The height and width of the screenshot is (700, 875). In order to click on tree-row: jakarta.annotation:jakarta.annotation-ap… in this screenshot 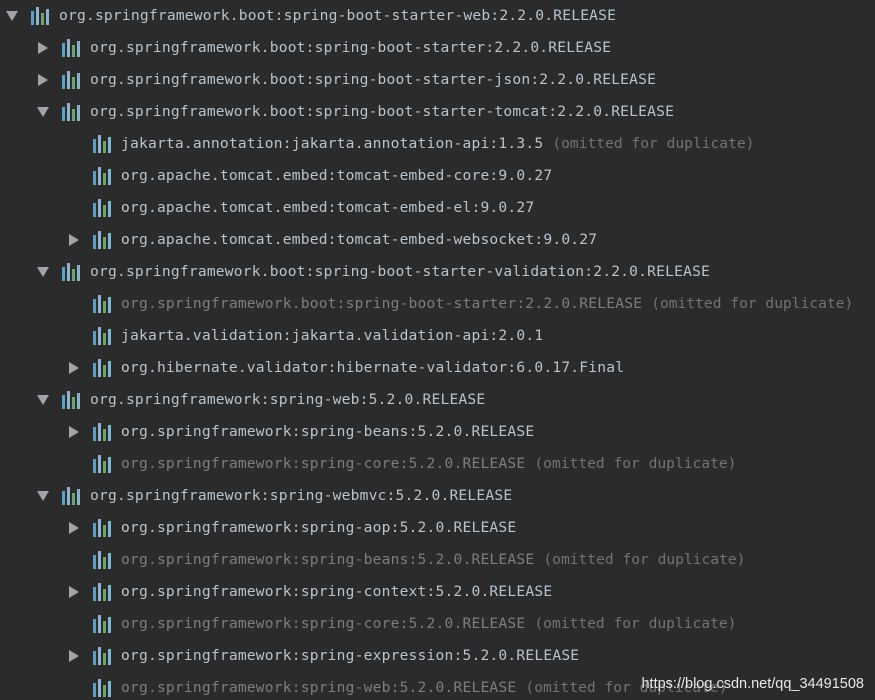, I will do `click(410, 144)`.